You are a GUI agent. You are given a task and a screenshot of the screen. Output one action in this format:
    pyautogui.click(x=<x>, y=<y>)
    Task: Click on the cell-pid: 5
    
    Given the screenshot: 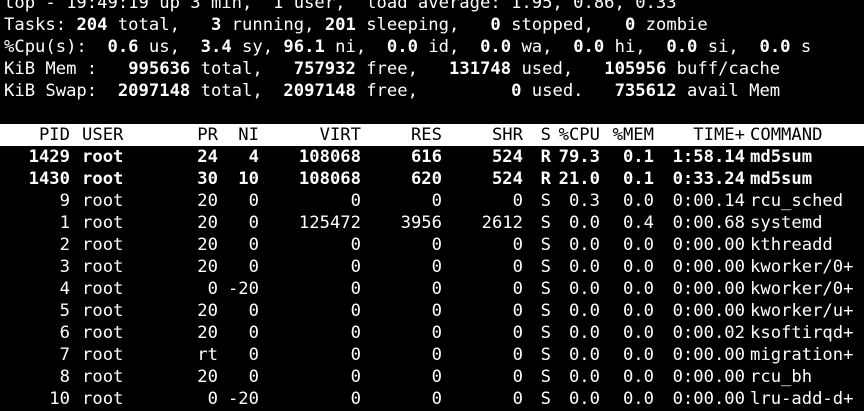 What is the action you would take?
    pyautogui.click(x=64, y=311)
    